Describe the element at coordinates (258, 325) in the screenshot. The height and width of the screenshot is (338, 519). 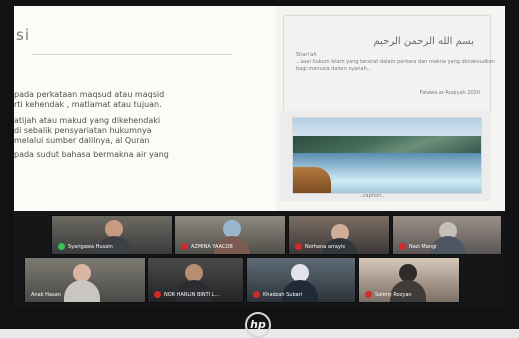
I see `hp-logo: hp` at that location.